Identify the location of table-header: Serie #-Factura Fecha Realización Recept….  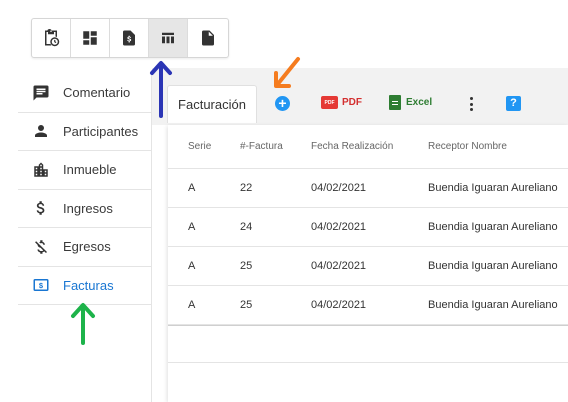
(368, 147).